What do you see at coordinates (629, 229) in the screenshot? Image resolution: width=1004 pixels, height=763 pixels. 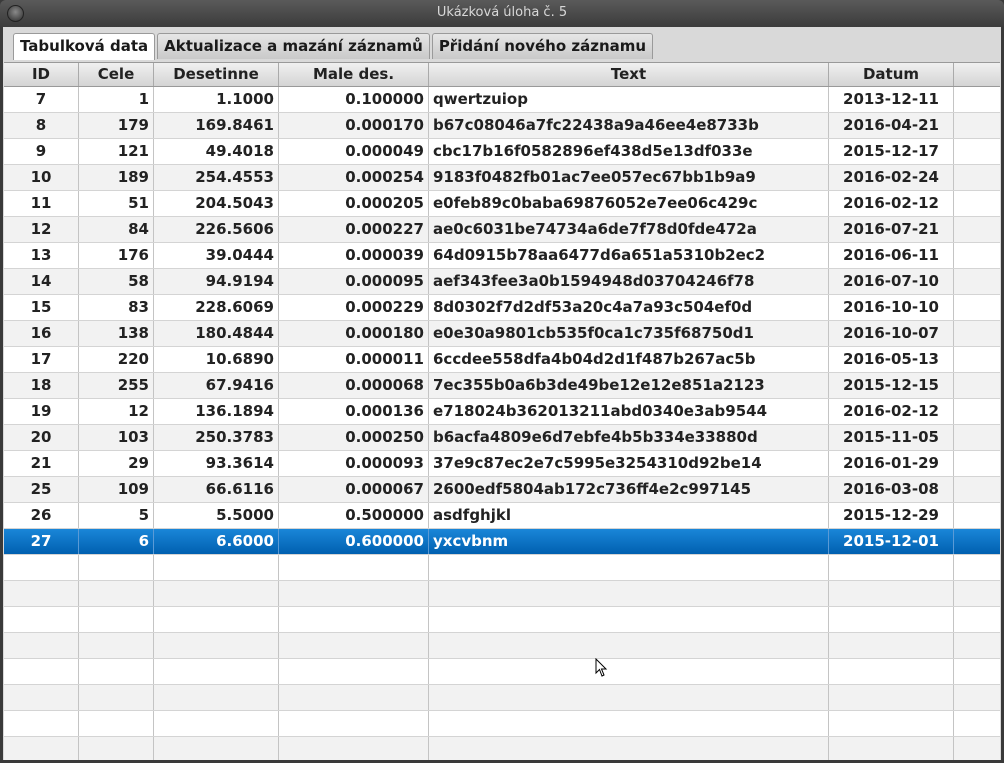 I see `table-cell: ae0c6031be74734a6de7f78d0fde472a` at bounding box center [629, 229].